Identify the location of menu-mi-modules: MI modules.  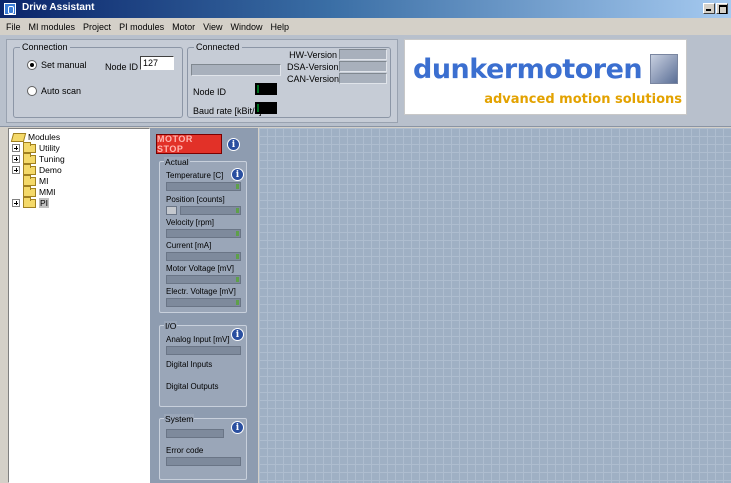
(52, 27).